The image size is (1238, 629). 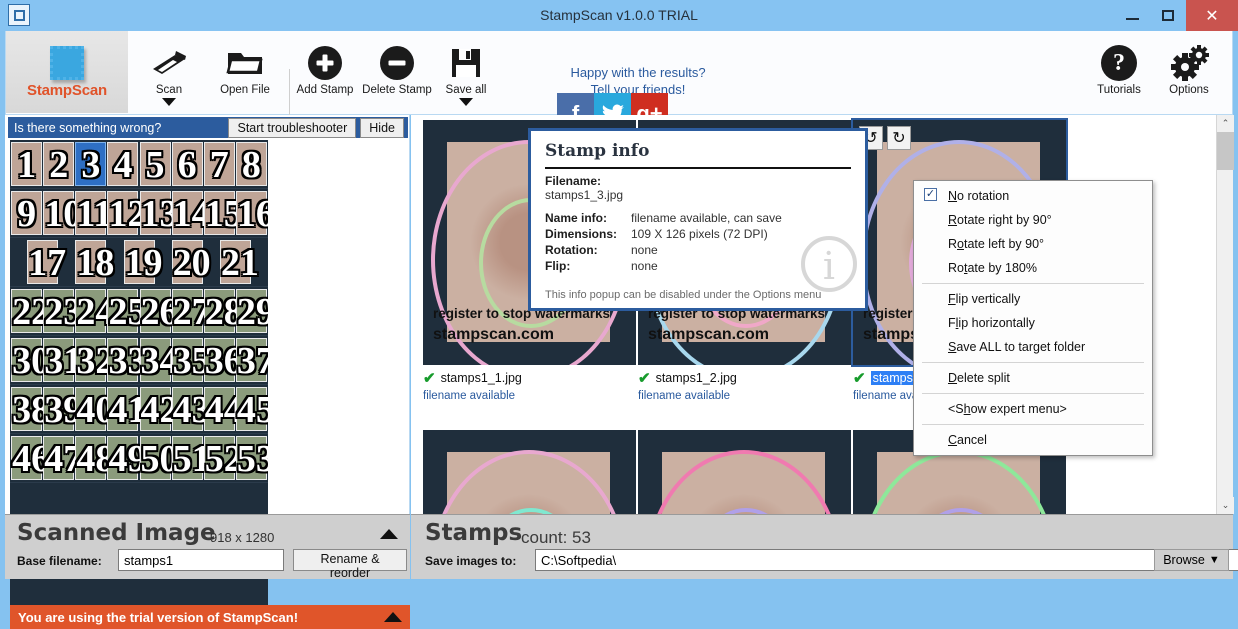 What do you see at coordinates (696, 378) in the screenshot?
I see `thumbnail-filename: stamps1_2.jpg` at bounding box center [696, 378].